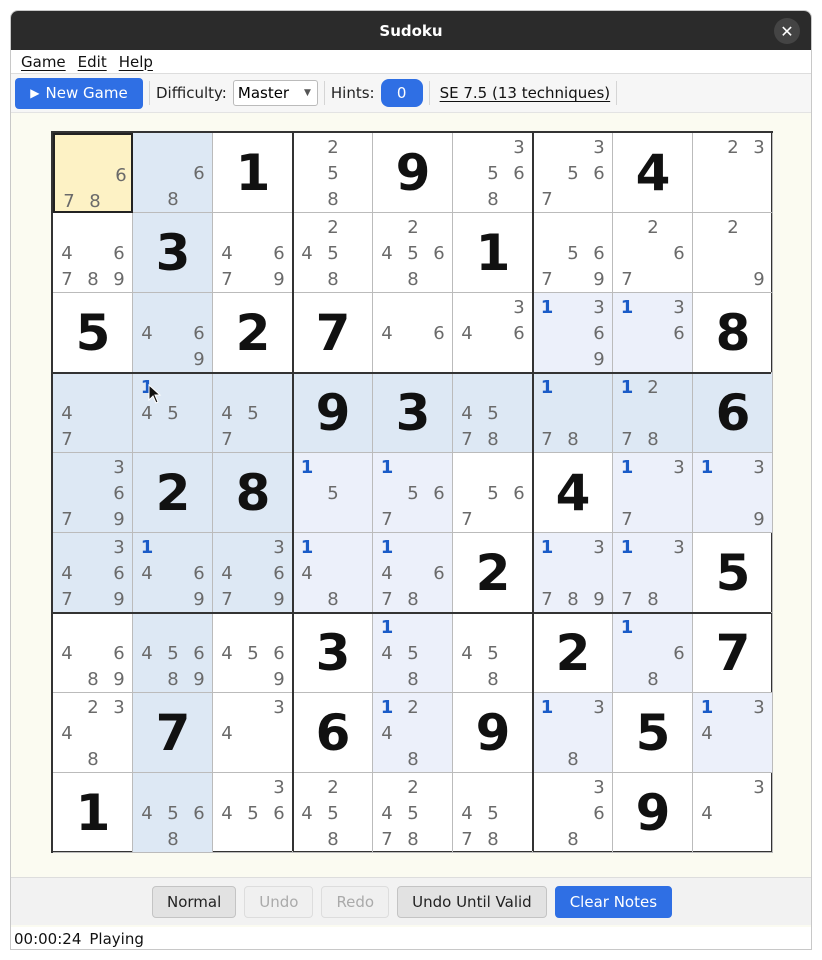 The width and height of the screenshot is (822, 960). What do you see at coordinates (93, 813) in the screenshot?
I see `cell-r9c1: 1` at bounding box center [93, 813].